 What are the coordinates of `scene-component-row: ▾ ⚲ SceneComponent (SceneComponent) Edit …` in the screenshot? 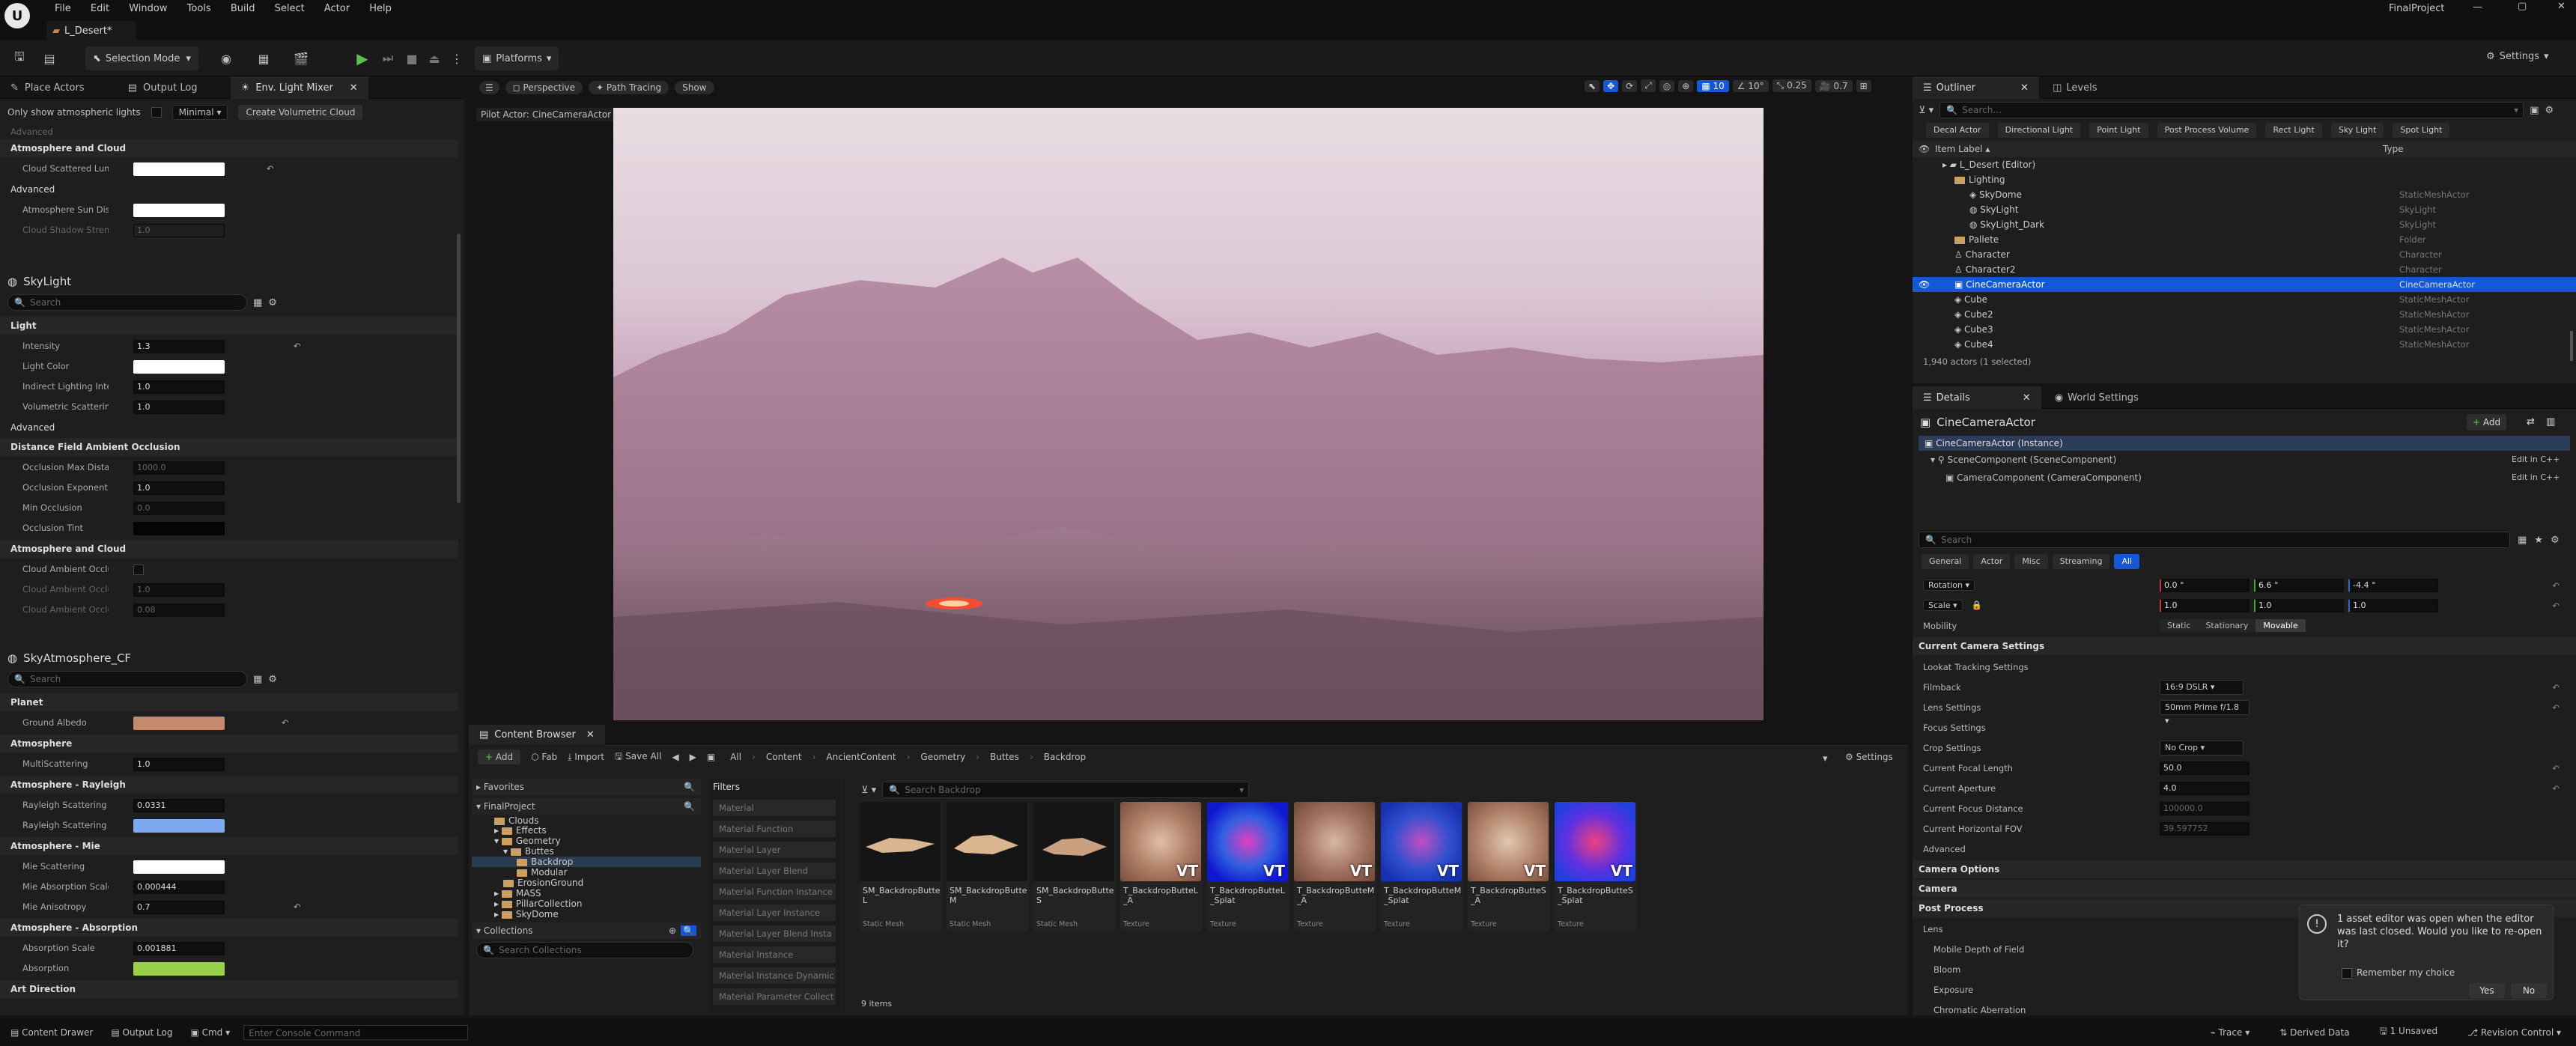 It's located at (2244, 460).